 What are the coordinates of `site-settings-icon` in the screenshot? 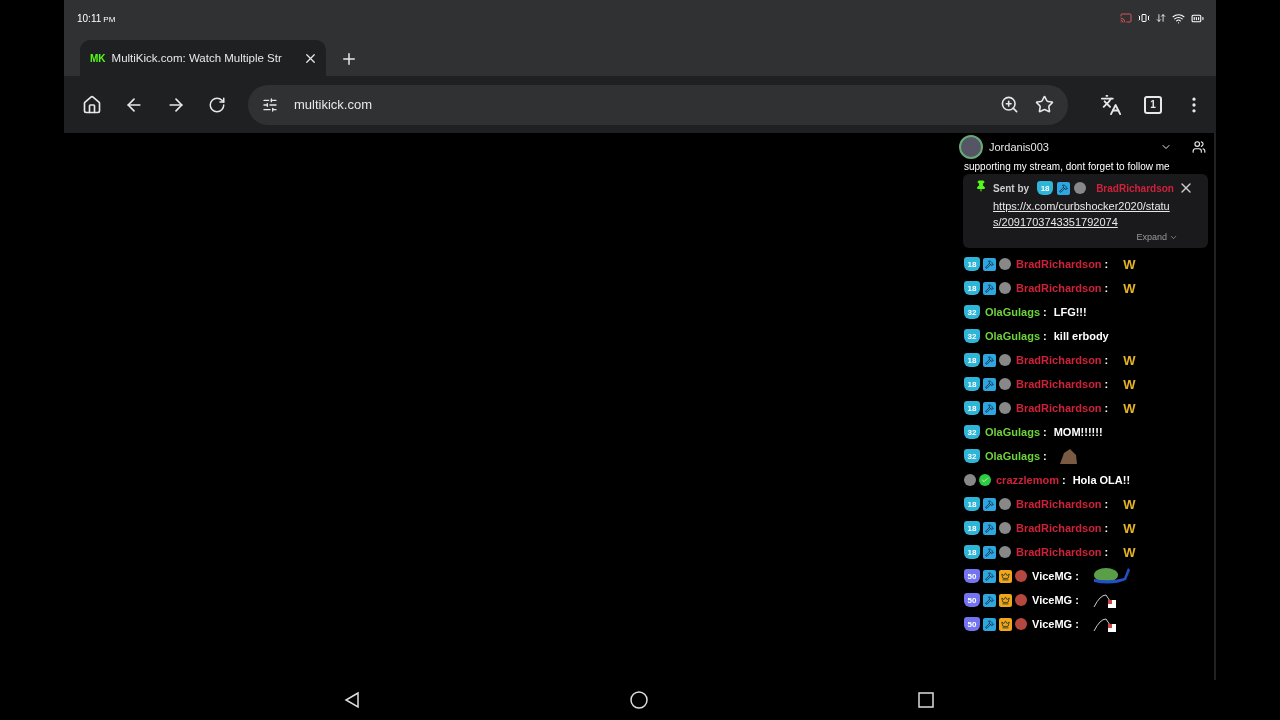 It's located at (270, 104).